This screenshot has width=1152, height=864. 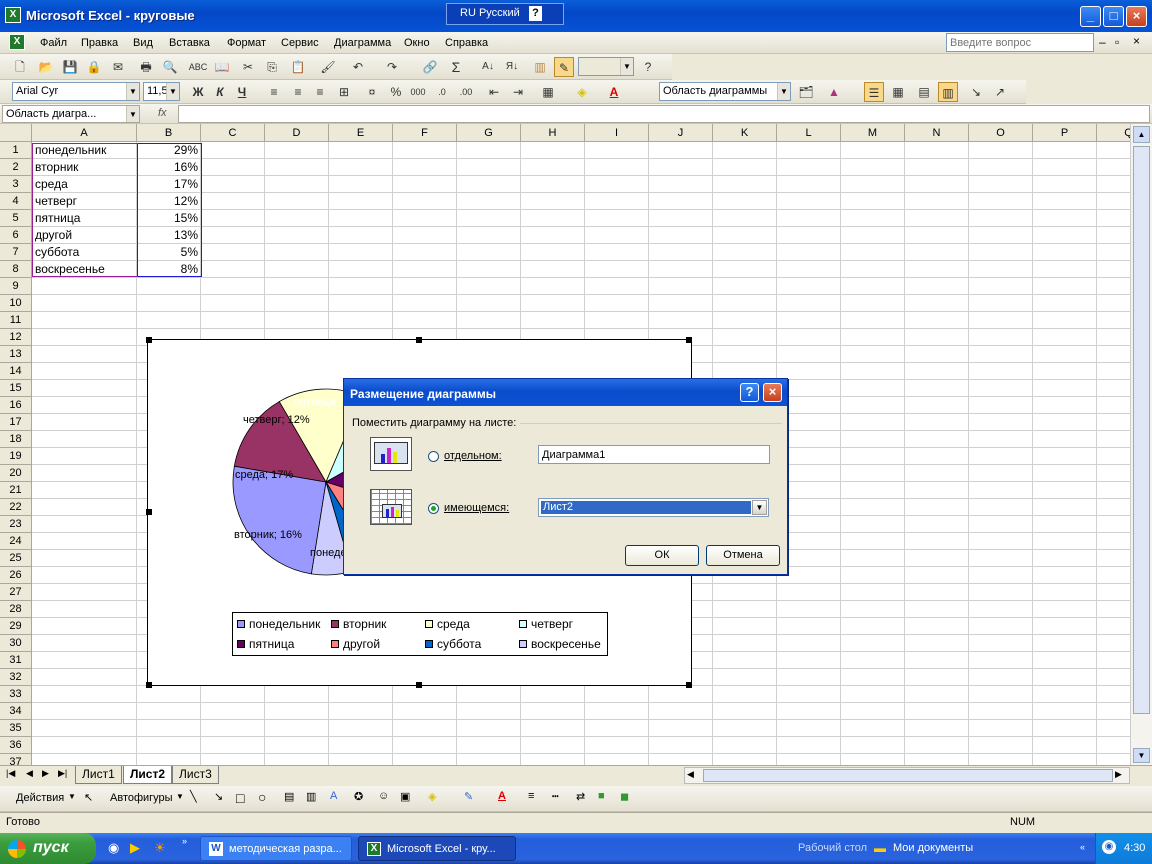 What do you see at coordinates (518, 92) in the screenshot?
I see `increase-indent-icon: ⇥` at bounding box center [518, 92].